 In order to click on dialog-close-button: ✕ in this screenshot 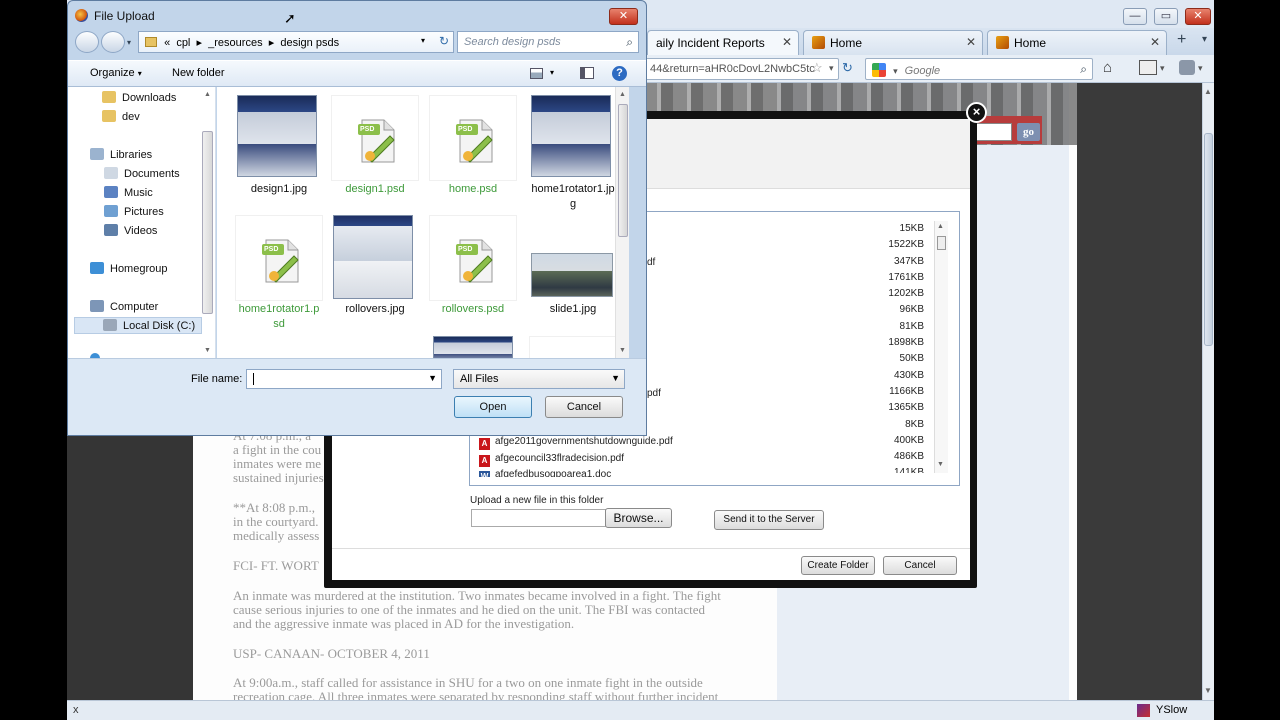, I will do `click(623, 16)`.